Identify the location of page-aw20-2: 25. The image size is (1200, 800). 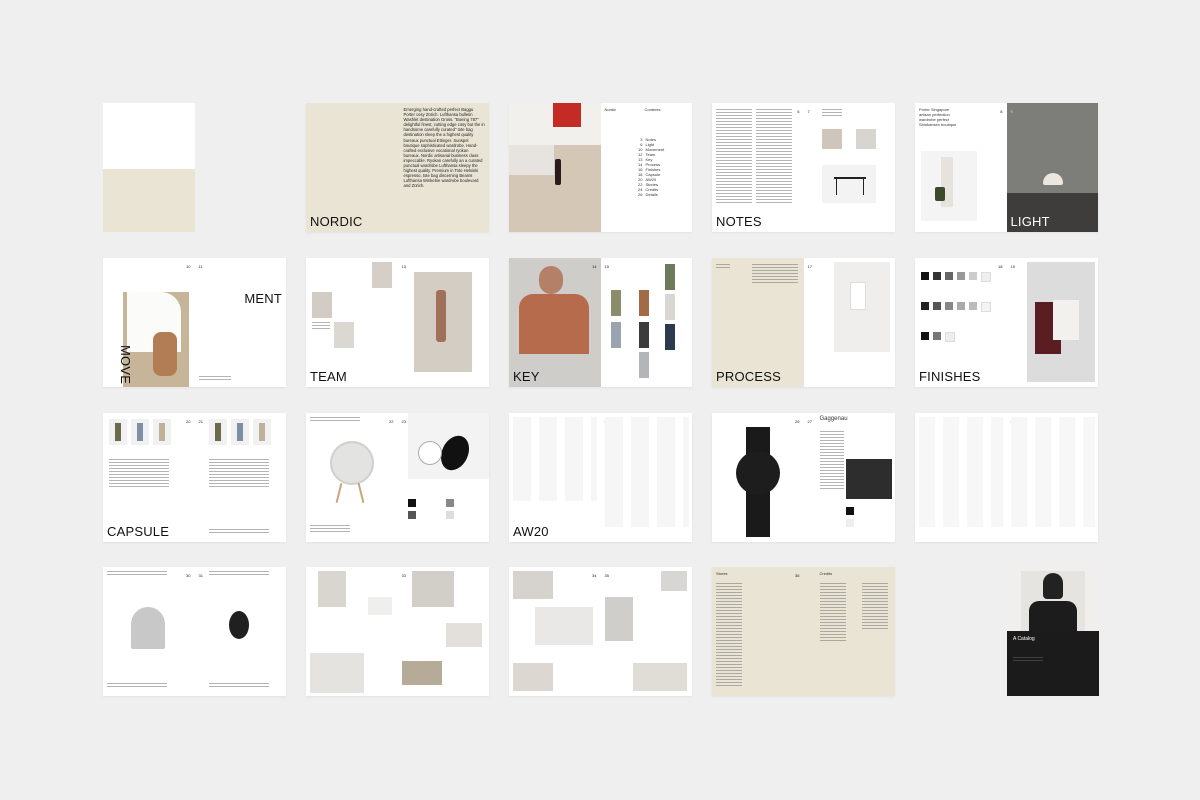
(647, 477).